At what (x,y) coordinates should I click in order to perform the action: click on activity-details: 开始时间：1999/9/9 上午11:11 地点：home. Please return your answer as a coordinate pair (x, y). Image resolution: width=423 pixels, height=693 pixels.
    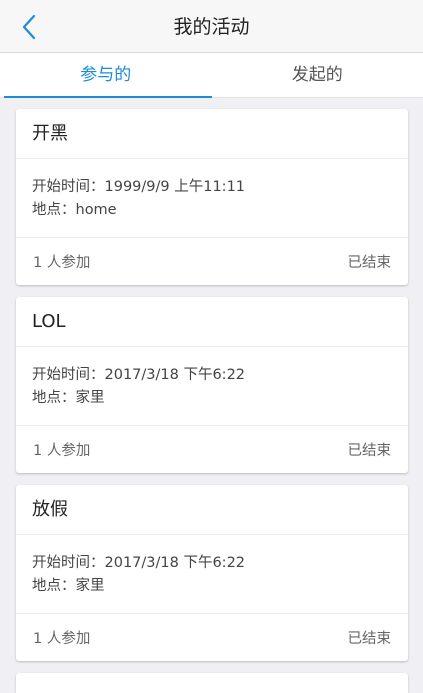
    Looking at the image, I should click on (212, 198).